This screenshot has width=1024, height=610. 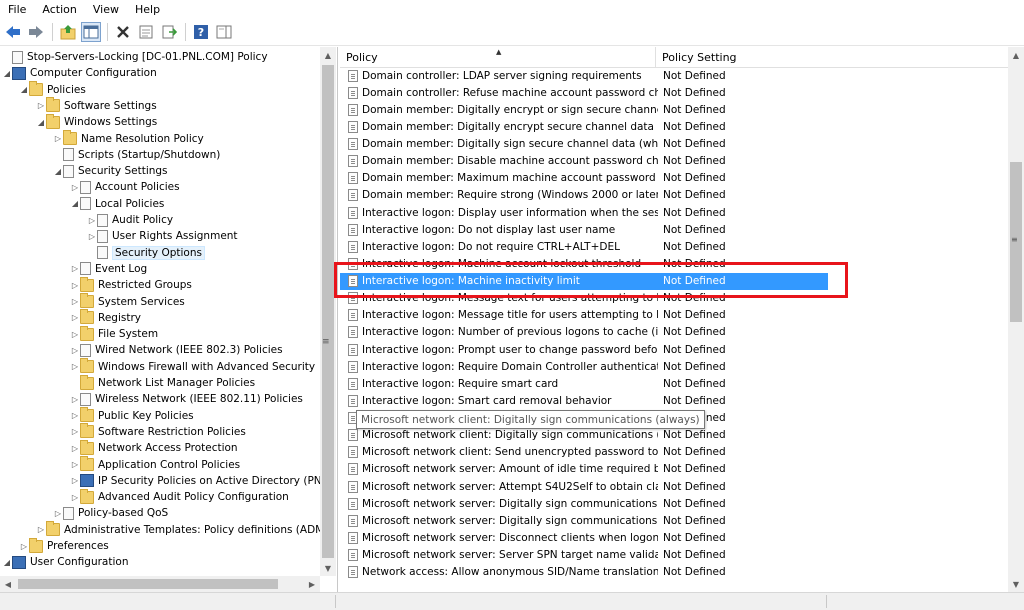 What do you see at coordinates (130, 220) in the screenshot?
I see `tree-item: ▷ Audit Policy` at bounding box center [130, 220].